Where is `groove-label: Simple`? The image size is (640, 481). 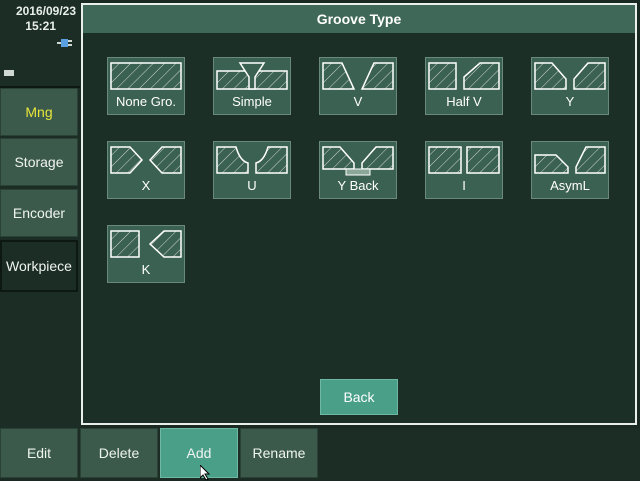
groove-label: Simple is located at coordinates (252, 101).